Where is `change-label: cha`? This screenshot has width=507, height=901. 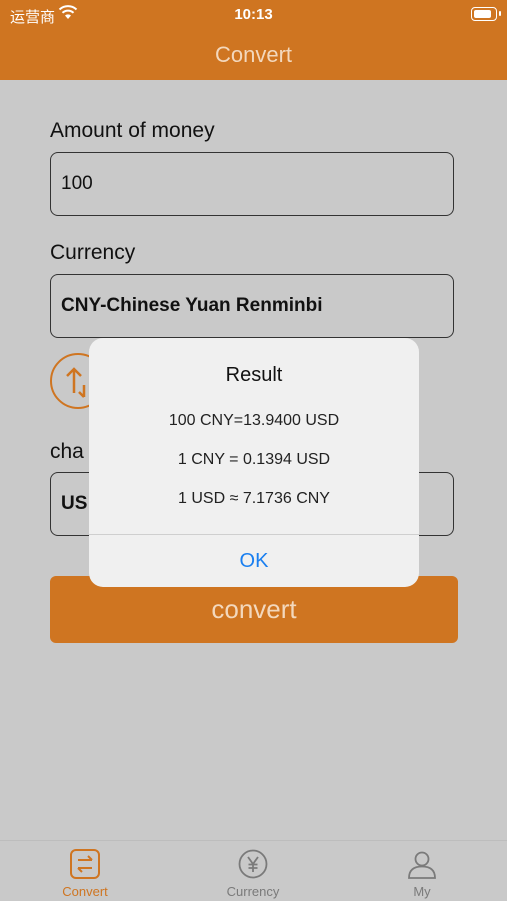 change-label: cha is located at coordinates (67, 451).